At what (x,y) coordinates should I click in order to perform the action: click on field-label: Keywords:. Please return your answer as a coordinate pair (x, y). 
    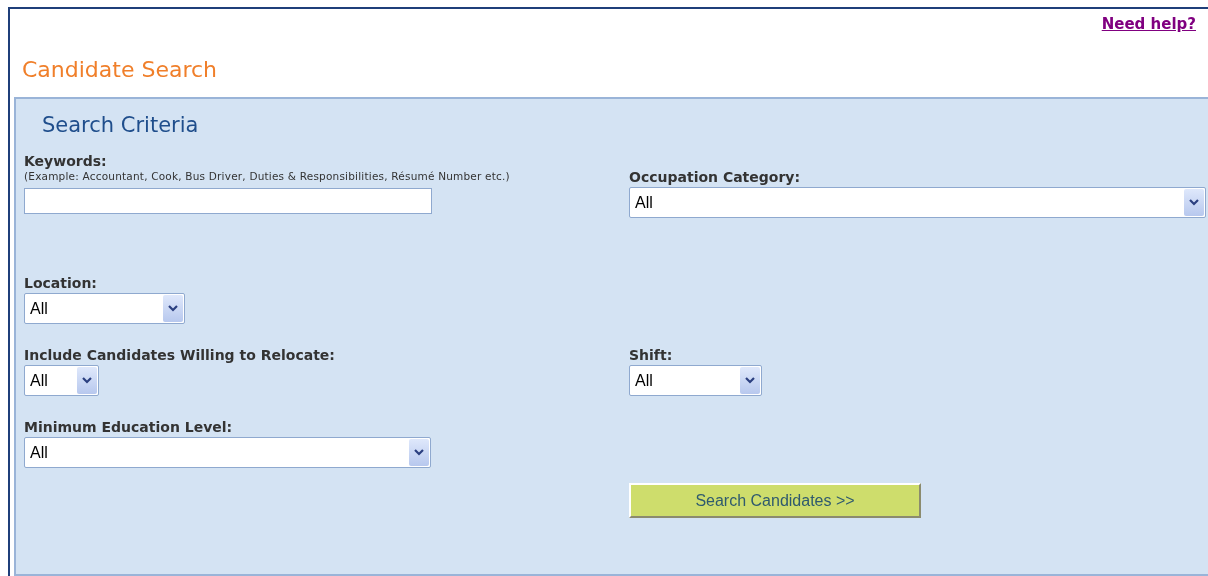
    Looking at the image, I should click on (65, 161).